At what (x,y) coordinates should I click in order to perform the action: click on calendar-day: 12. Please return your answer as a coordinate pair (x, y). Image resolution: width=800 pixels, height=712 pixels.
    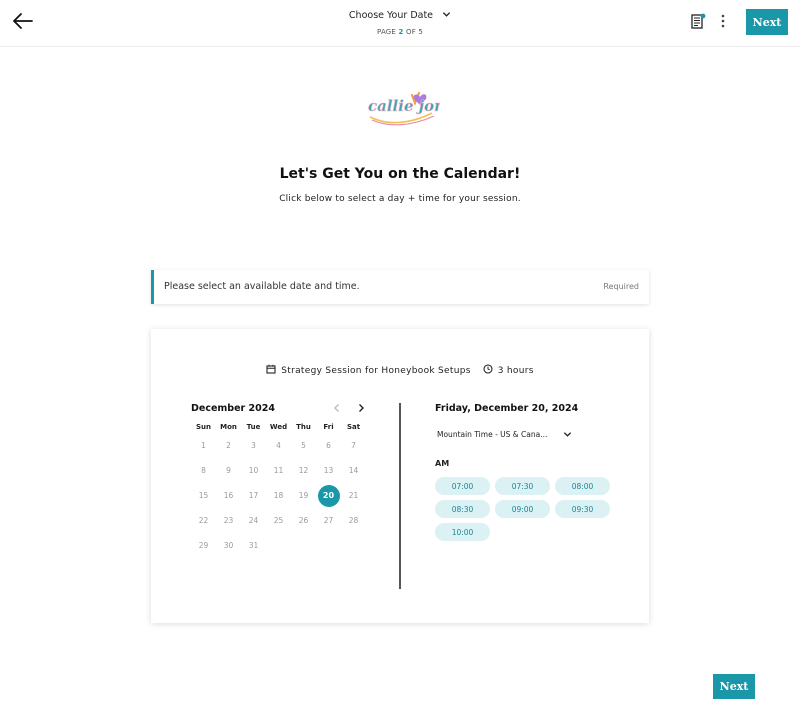
    Looking at the image, I should click on (303, 470).